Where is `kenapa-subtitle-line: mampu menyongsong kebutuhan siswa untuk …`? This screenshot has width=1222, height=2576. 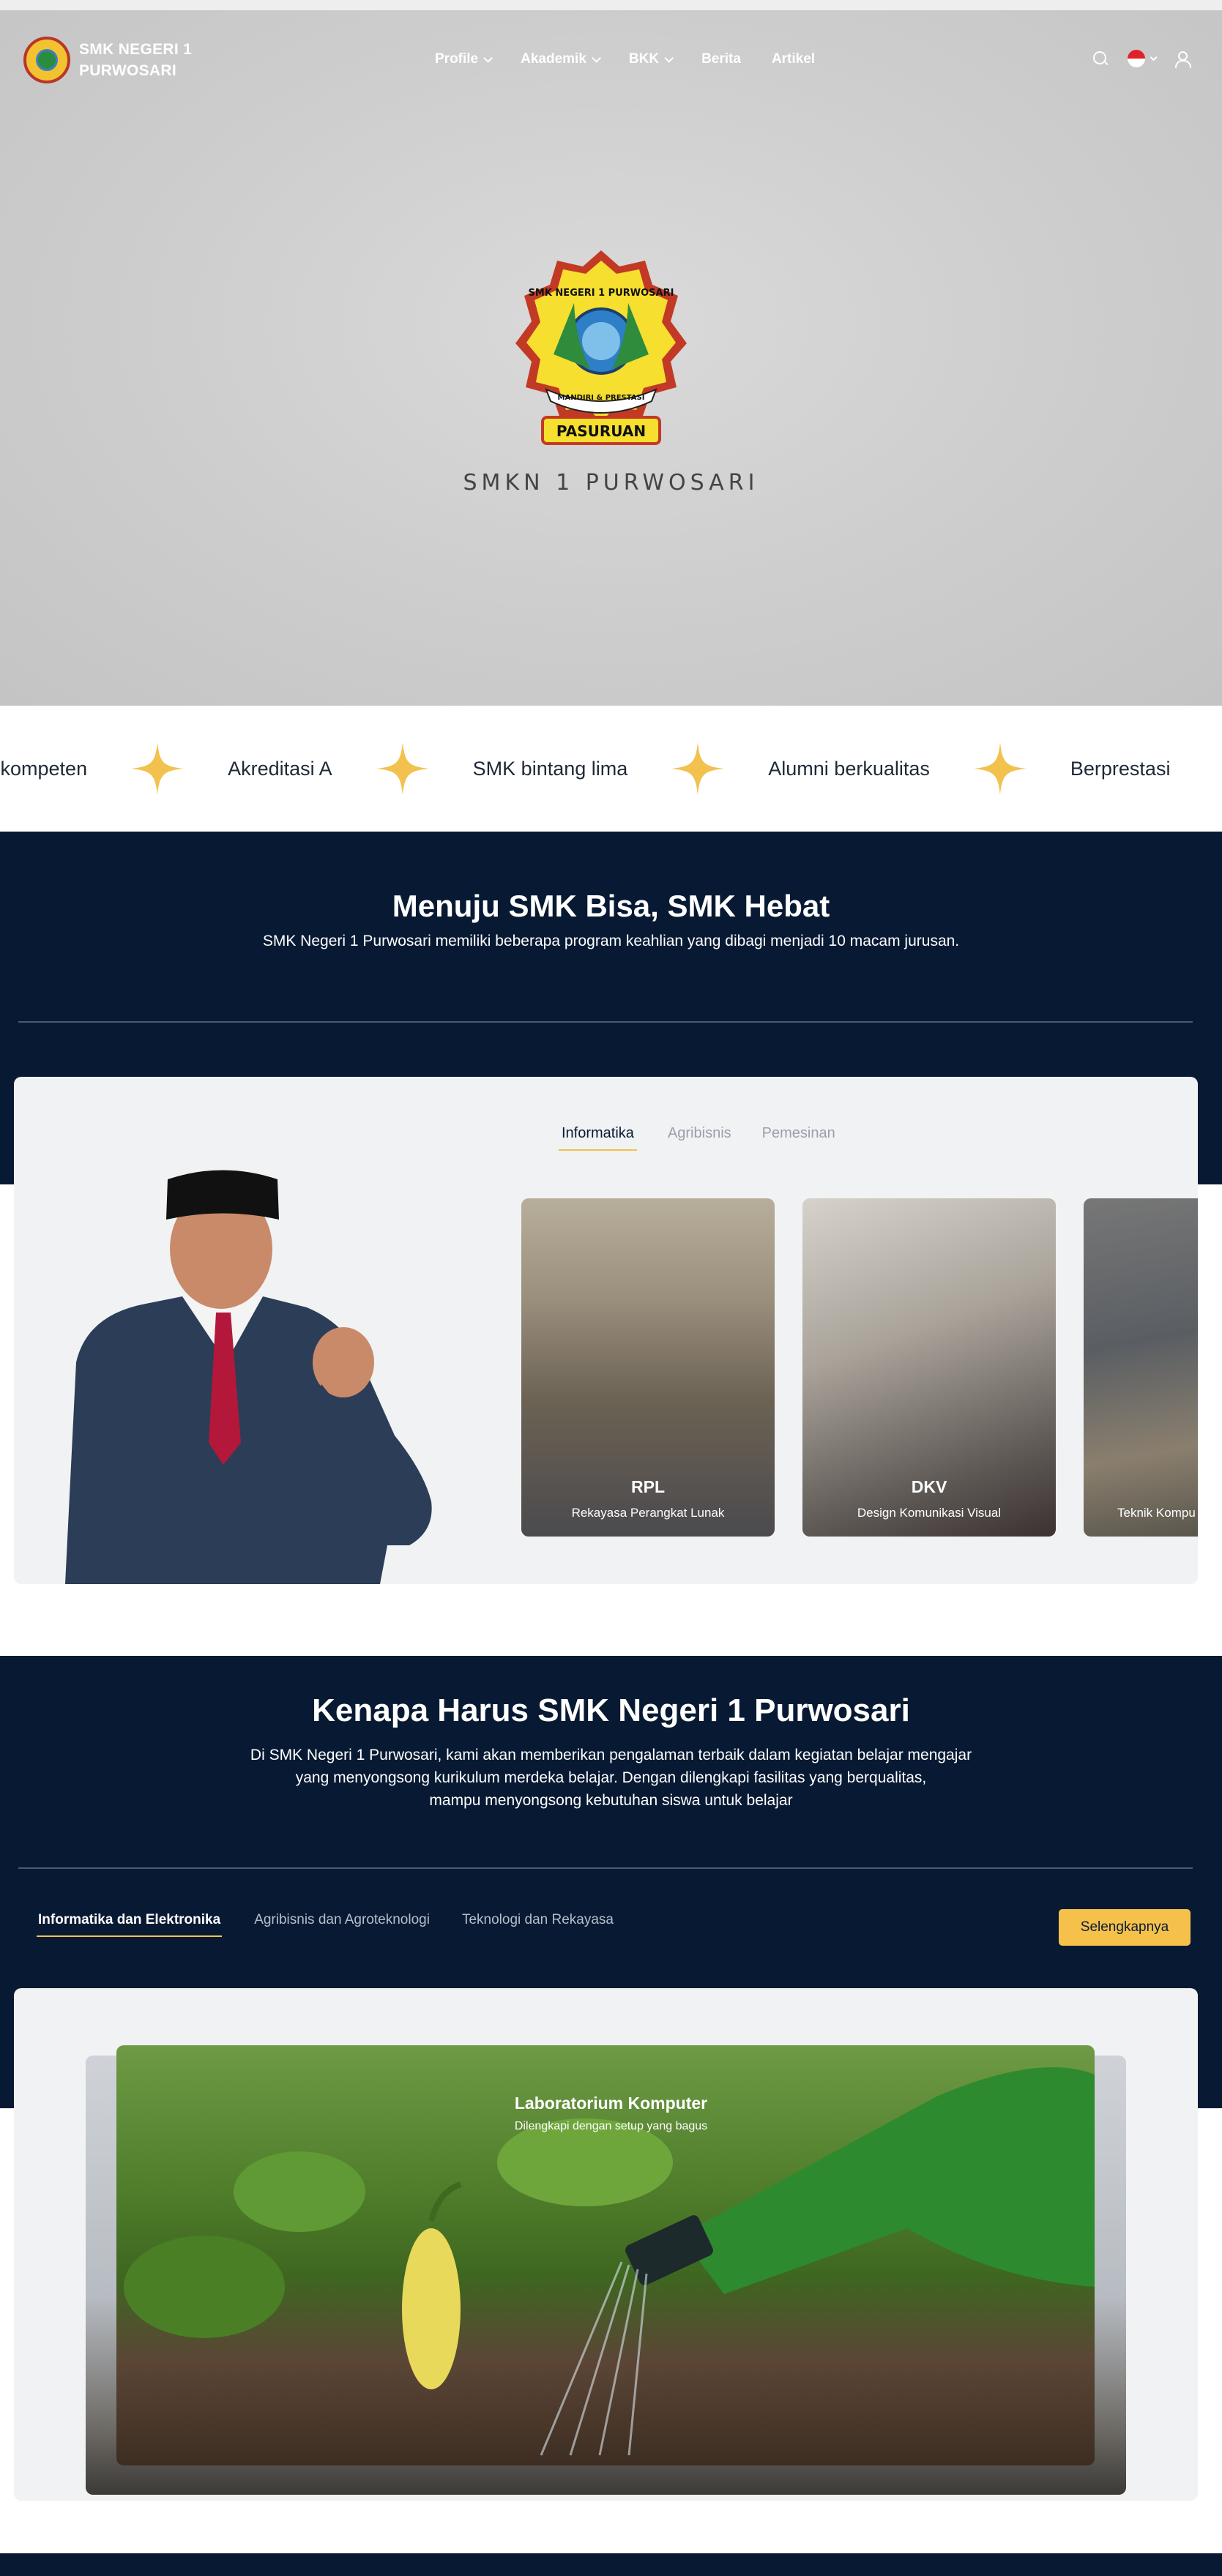
kenapa-subtitle-line: mampu menyongsong kebutuhan siswa untuk … is located at coordinates (611, 1800).